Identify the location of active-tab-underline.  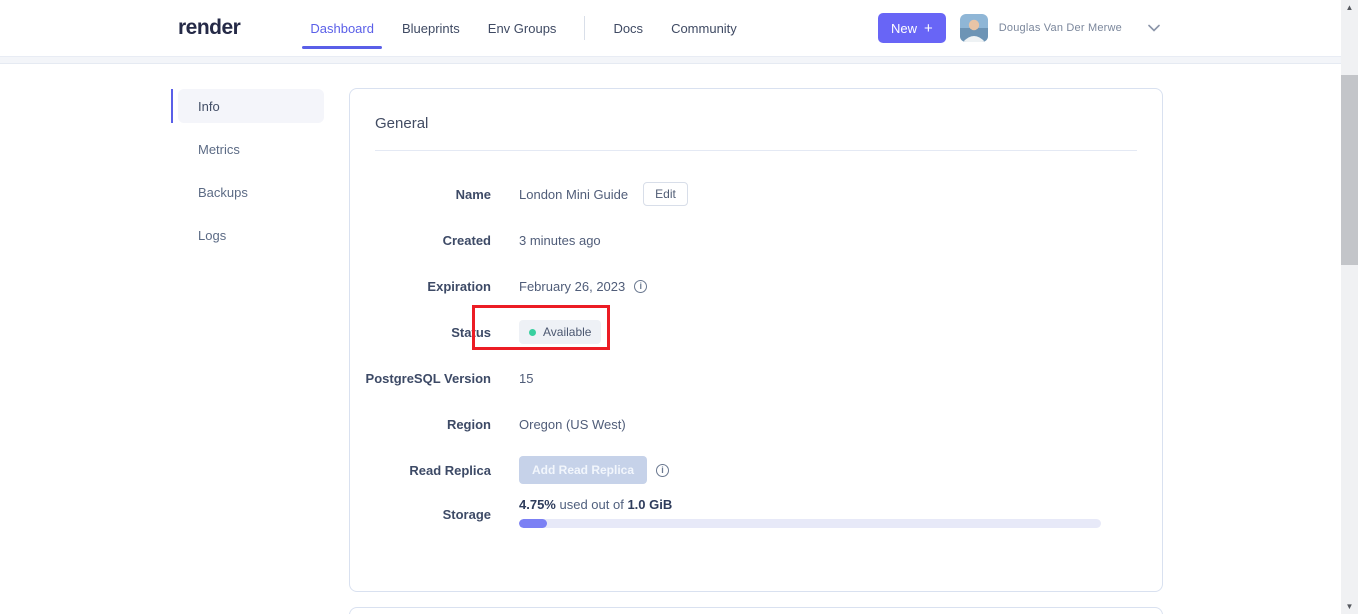
(342, 47).